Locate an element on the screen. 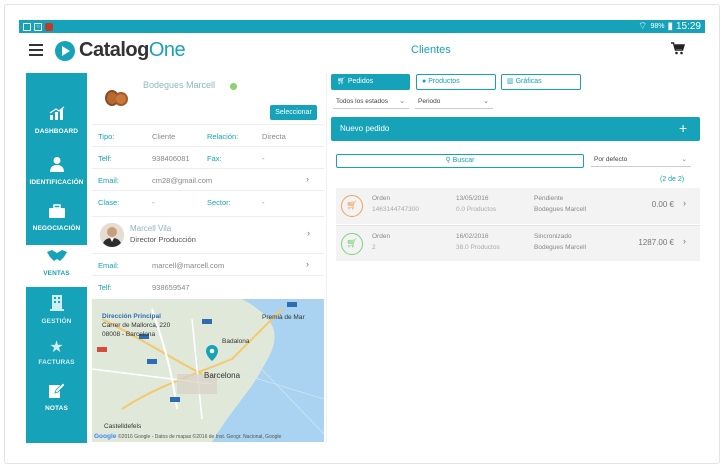  wifi-icon: ⌔ is located at coordinates (643, 26).